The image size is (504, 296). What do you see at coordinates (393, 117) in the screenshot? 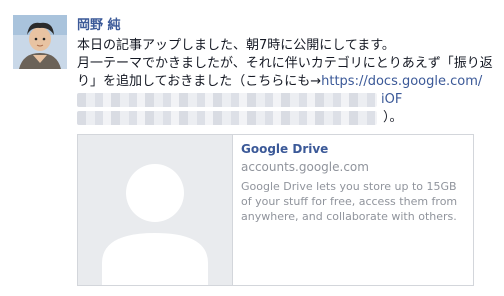
I see `post-closing: ）。` at bounding box center [393, 117].